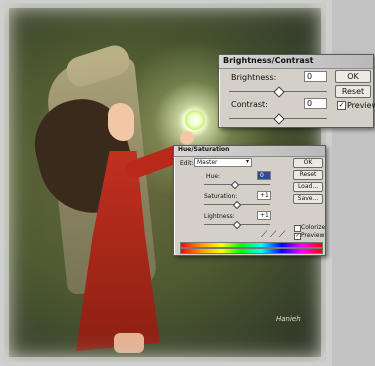 This screenshot has width=375, height=366. What do you see at coordinates (315, 103) in the screenshot?
I see `contrast-input: 0` at bounding box center [315, 103].